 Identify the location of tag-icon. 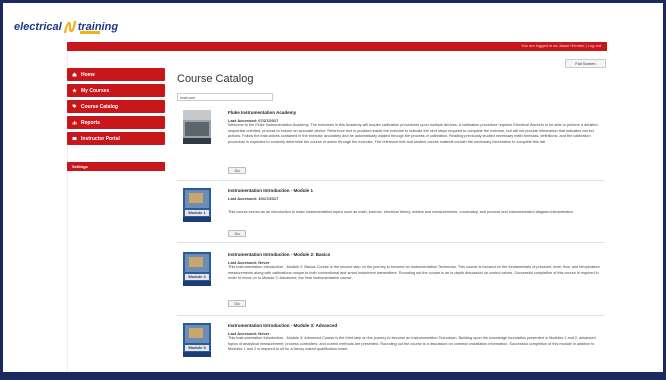
(74, 106).